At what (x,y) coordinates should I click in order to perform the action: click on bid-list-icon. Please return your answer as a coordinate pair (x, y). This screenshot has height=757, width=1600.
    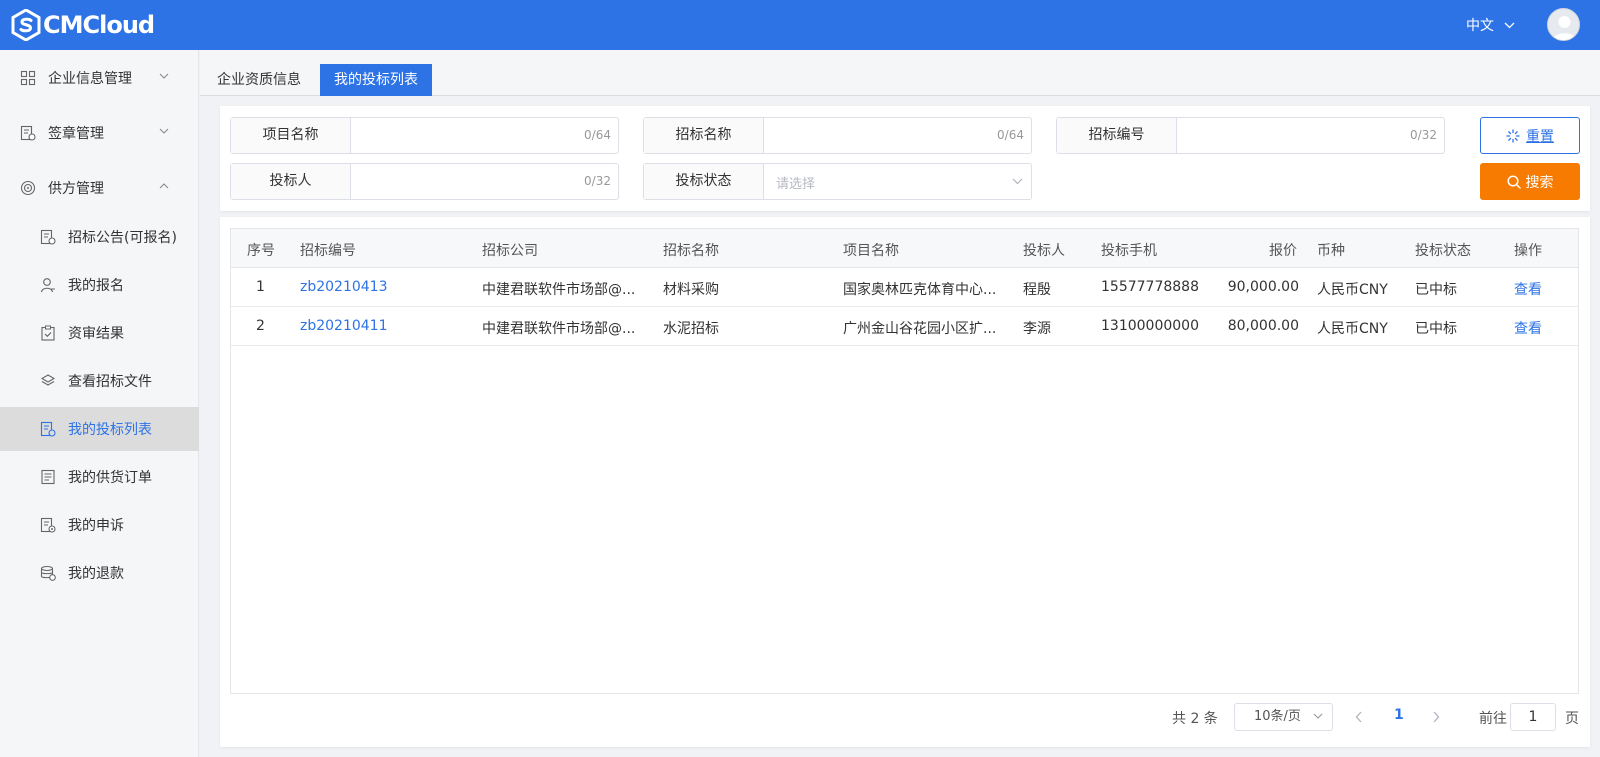
    Looking at the image, I should click on (48, 429).